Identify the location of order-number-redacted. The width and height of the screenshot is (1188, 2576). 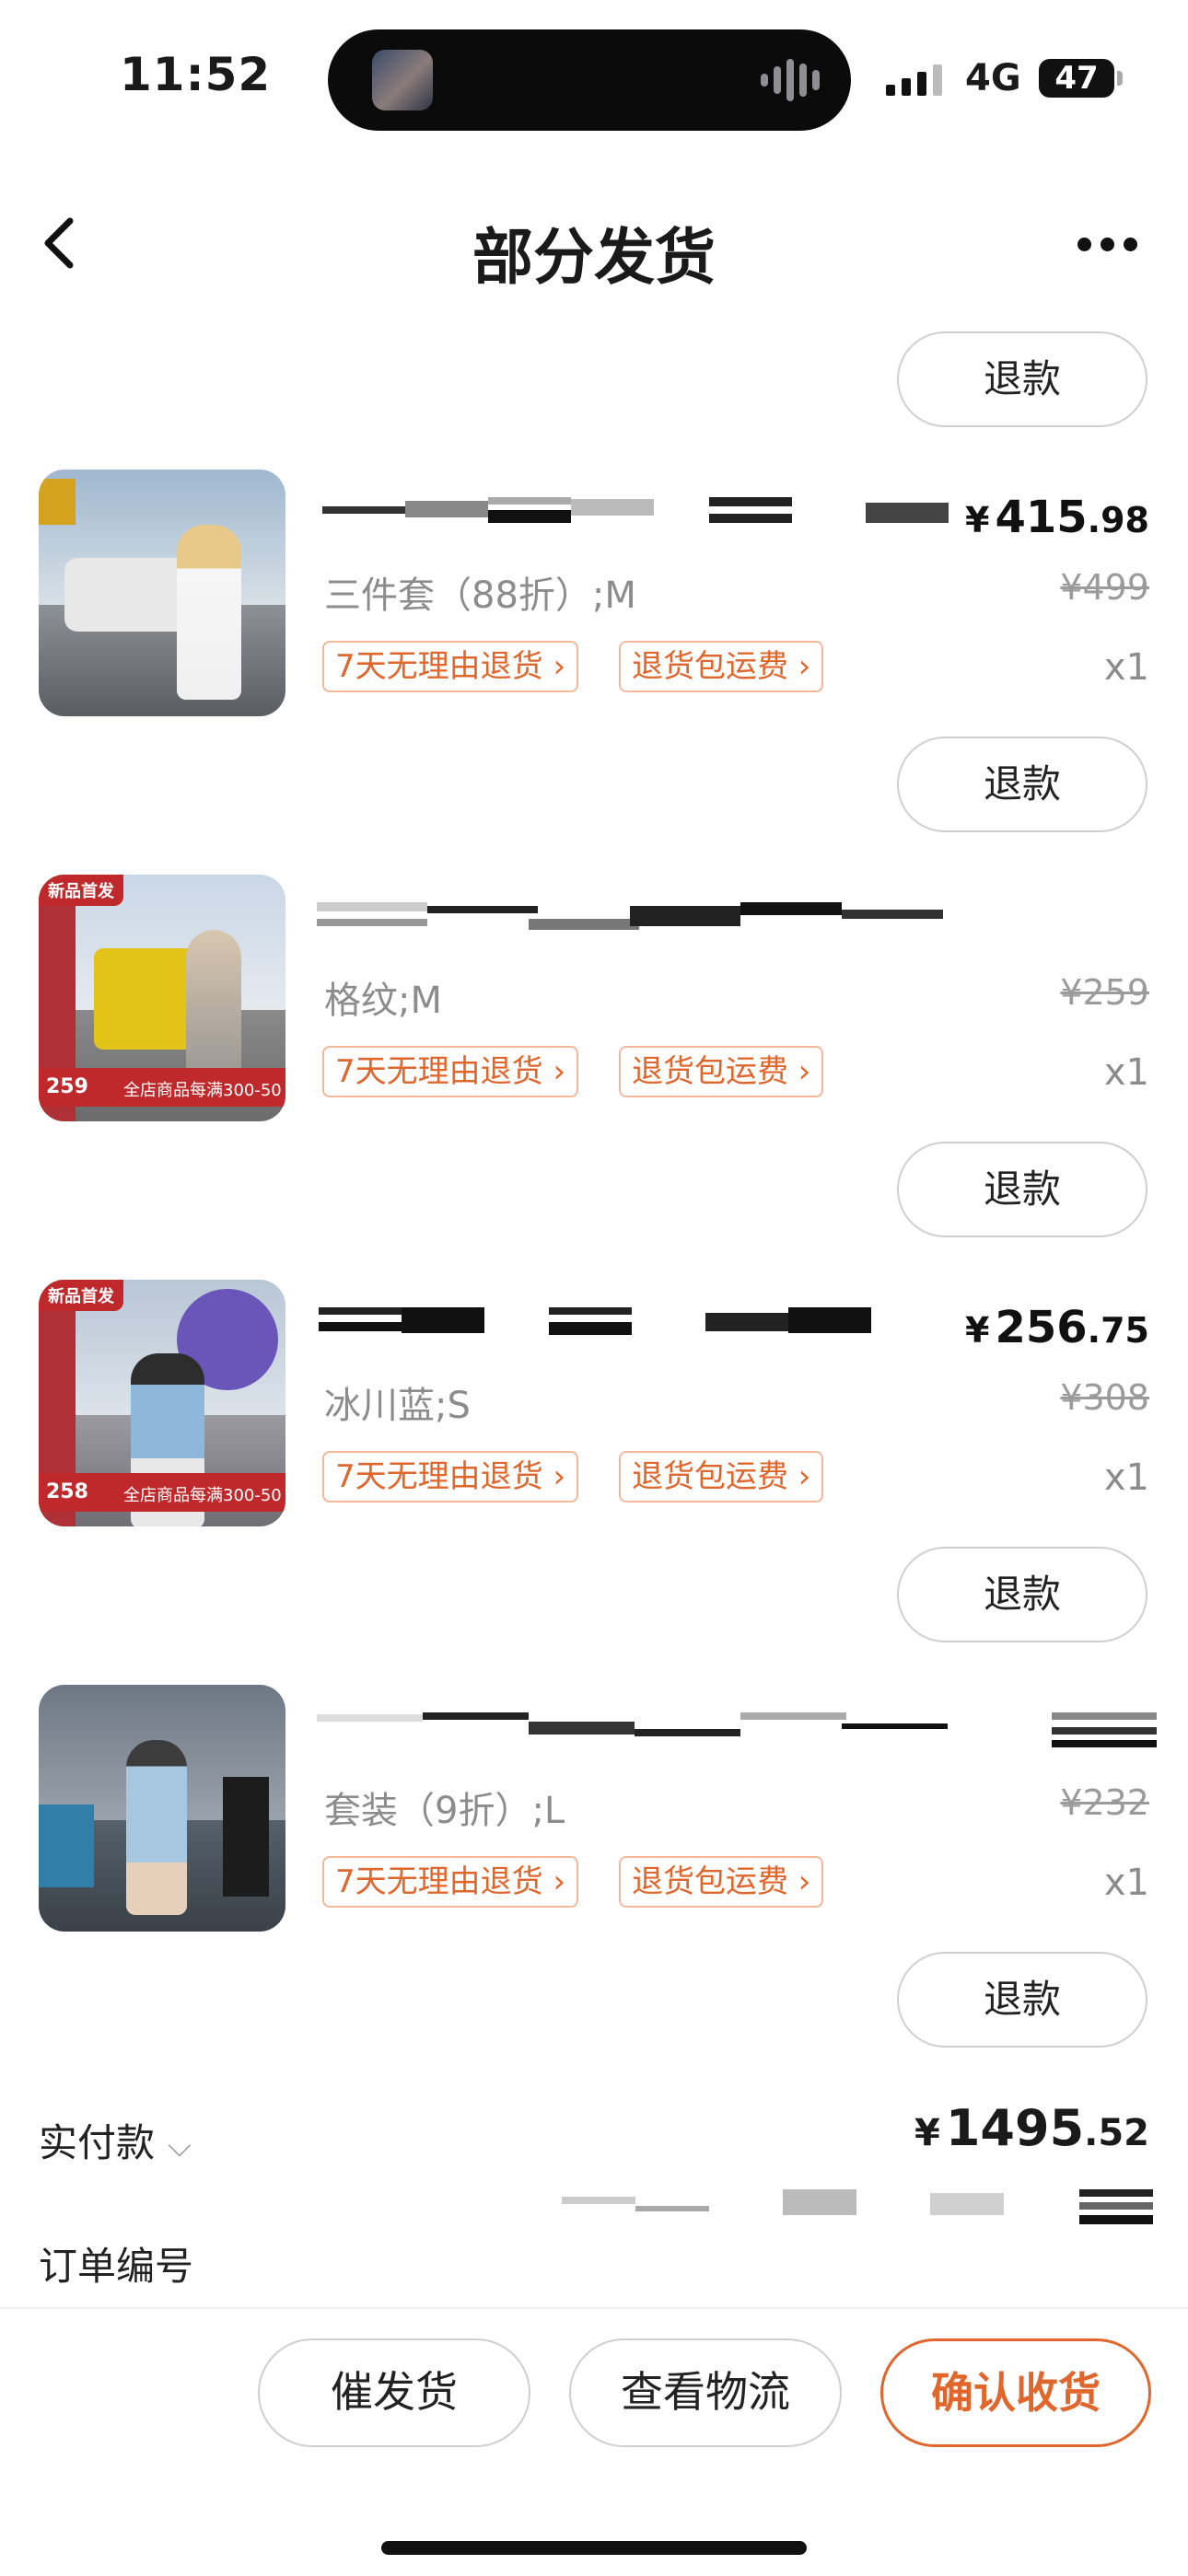
(783, 2210).